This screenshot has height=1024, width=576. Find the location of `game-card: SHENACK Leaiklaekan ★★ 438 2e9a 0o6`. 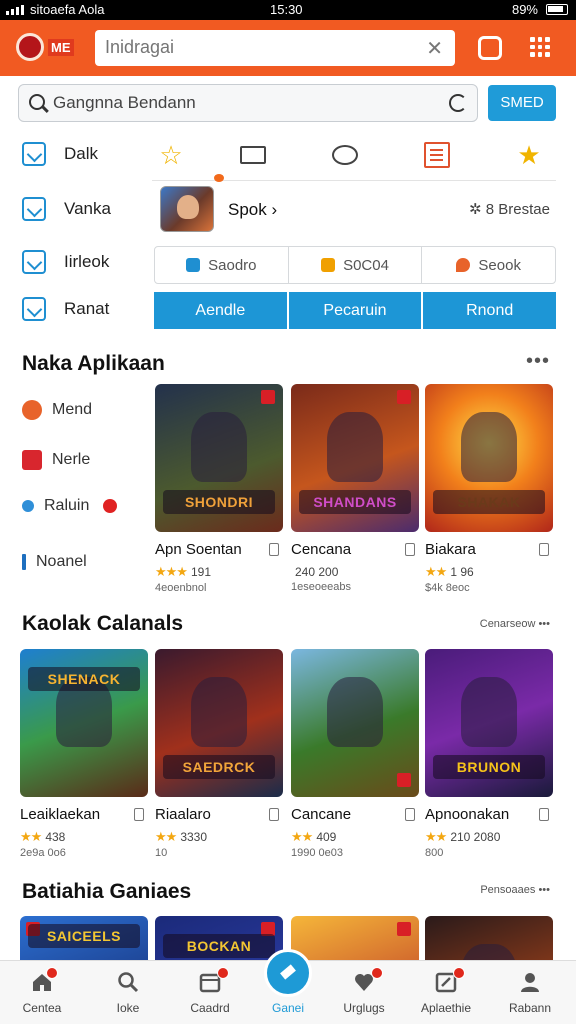

game-card: SHENACK Leaiklaekan ★★ 438 2e9a 0o6 is located at coordinates (84, 754).